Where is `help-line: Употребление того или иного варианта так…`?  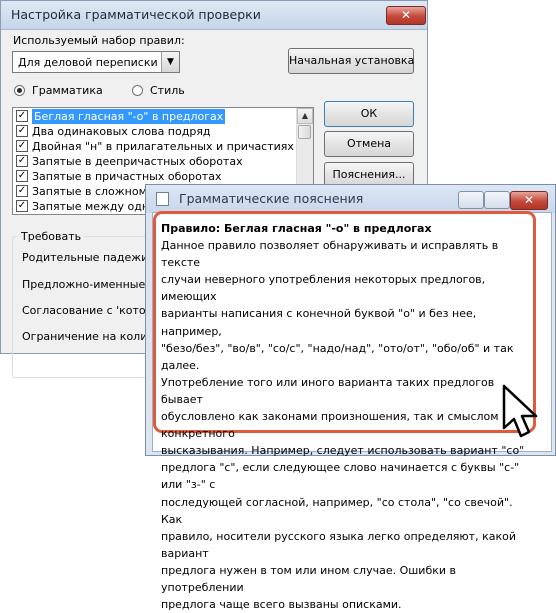
help-line: Употребление того или иного варианта так… is located at coordinates (328, 390).